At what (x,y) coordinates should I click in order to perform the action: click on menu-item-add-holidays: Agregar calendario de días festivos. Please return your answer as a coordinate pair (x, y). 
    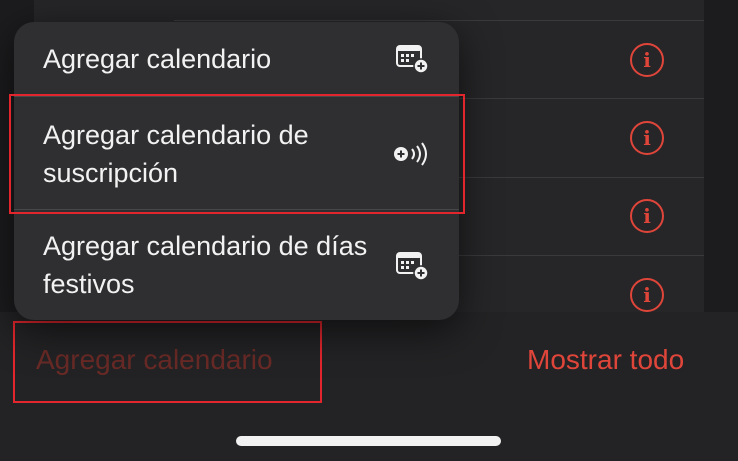
    Looking at the image, I should click on (236, 265).